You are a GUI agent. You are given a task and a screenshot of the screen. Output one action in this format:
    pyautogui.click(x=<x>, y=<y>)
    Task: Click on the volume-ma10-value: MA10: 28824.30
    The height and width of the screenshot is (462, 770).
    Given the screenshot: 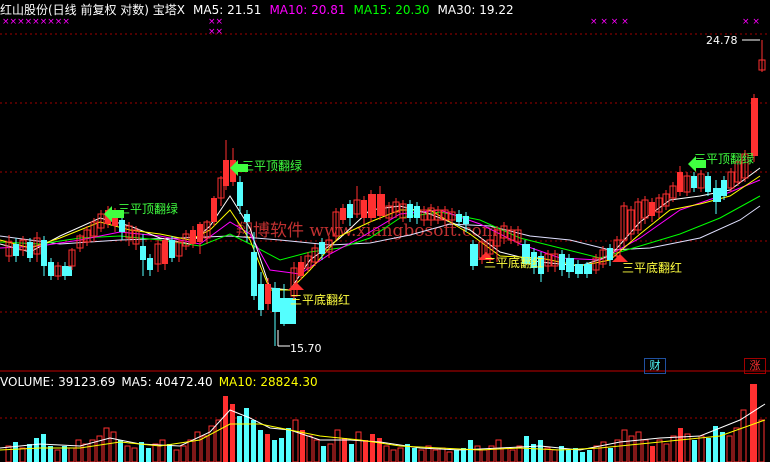 What is the action you would take?
    pyautogui.click(x=268, y=382)
    